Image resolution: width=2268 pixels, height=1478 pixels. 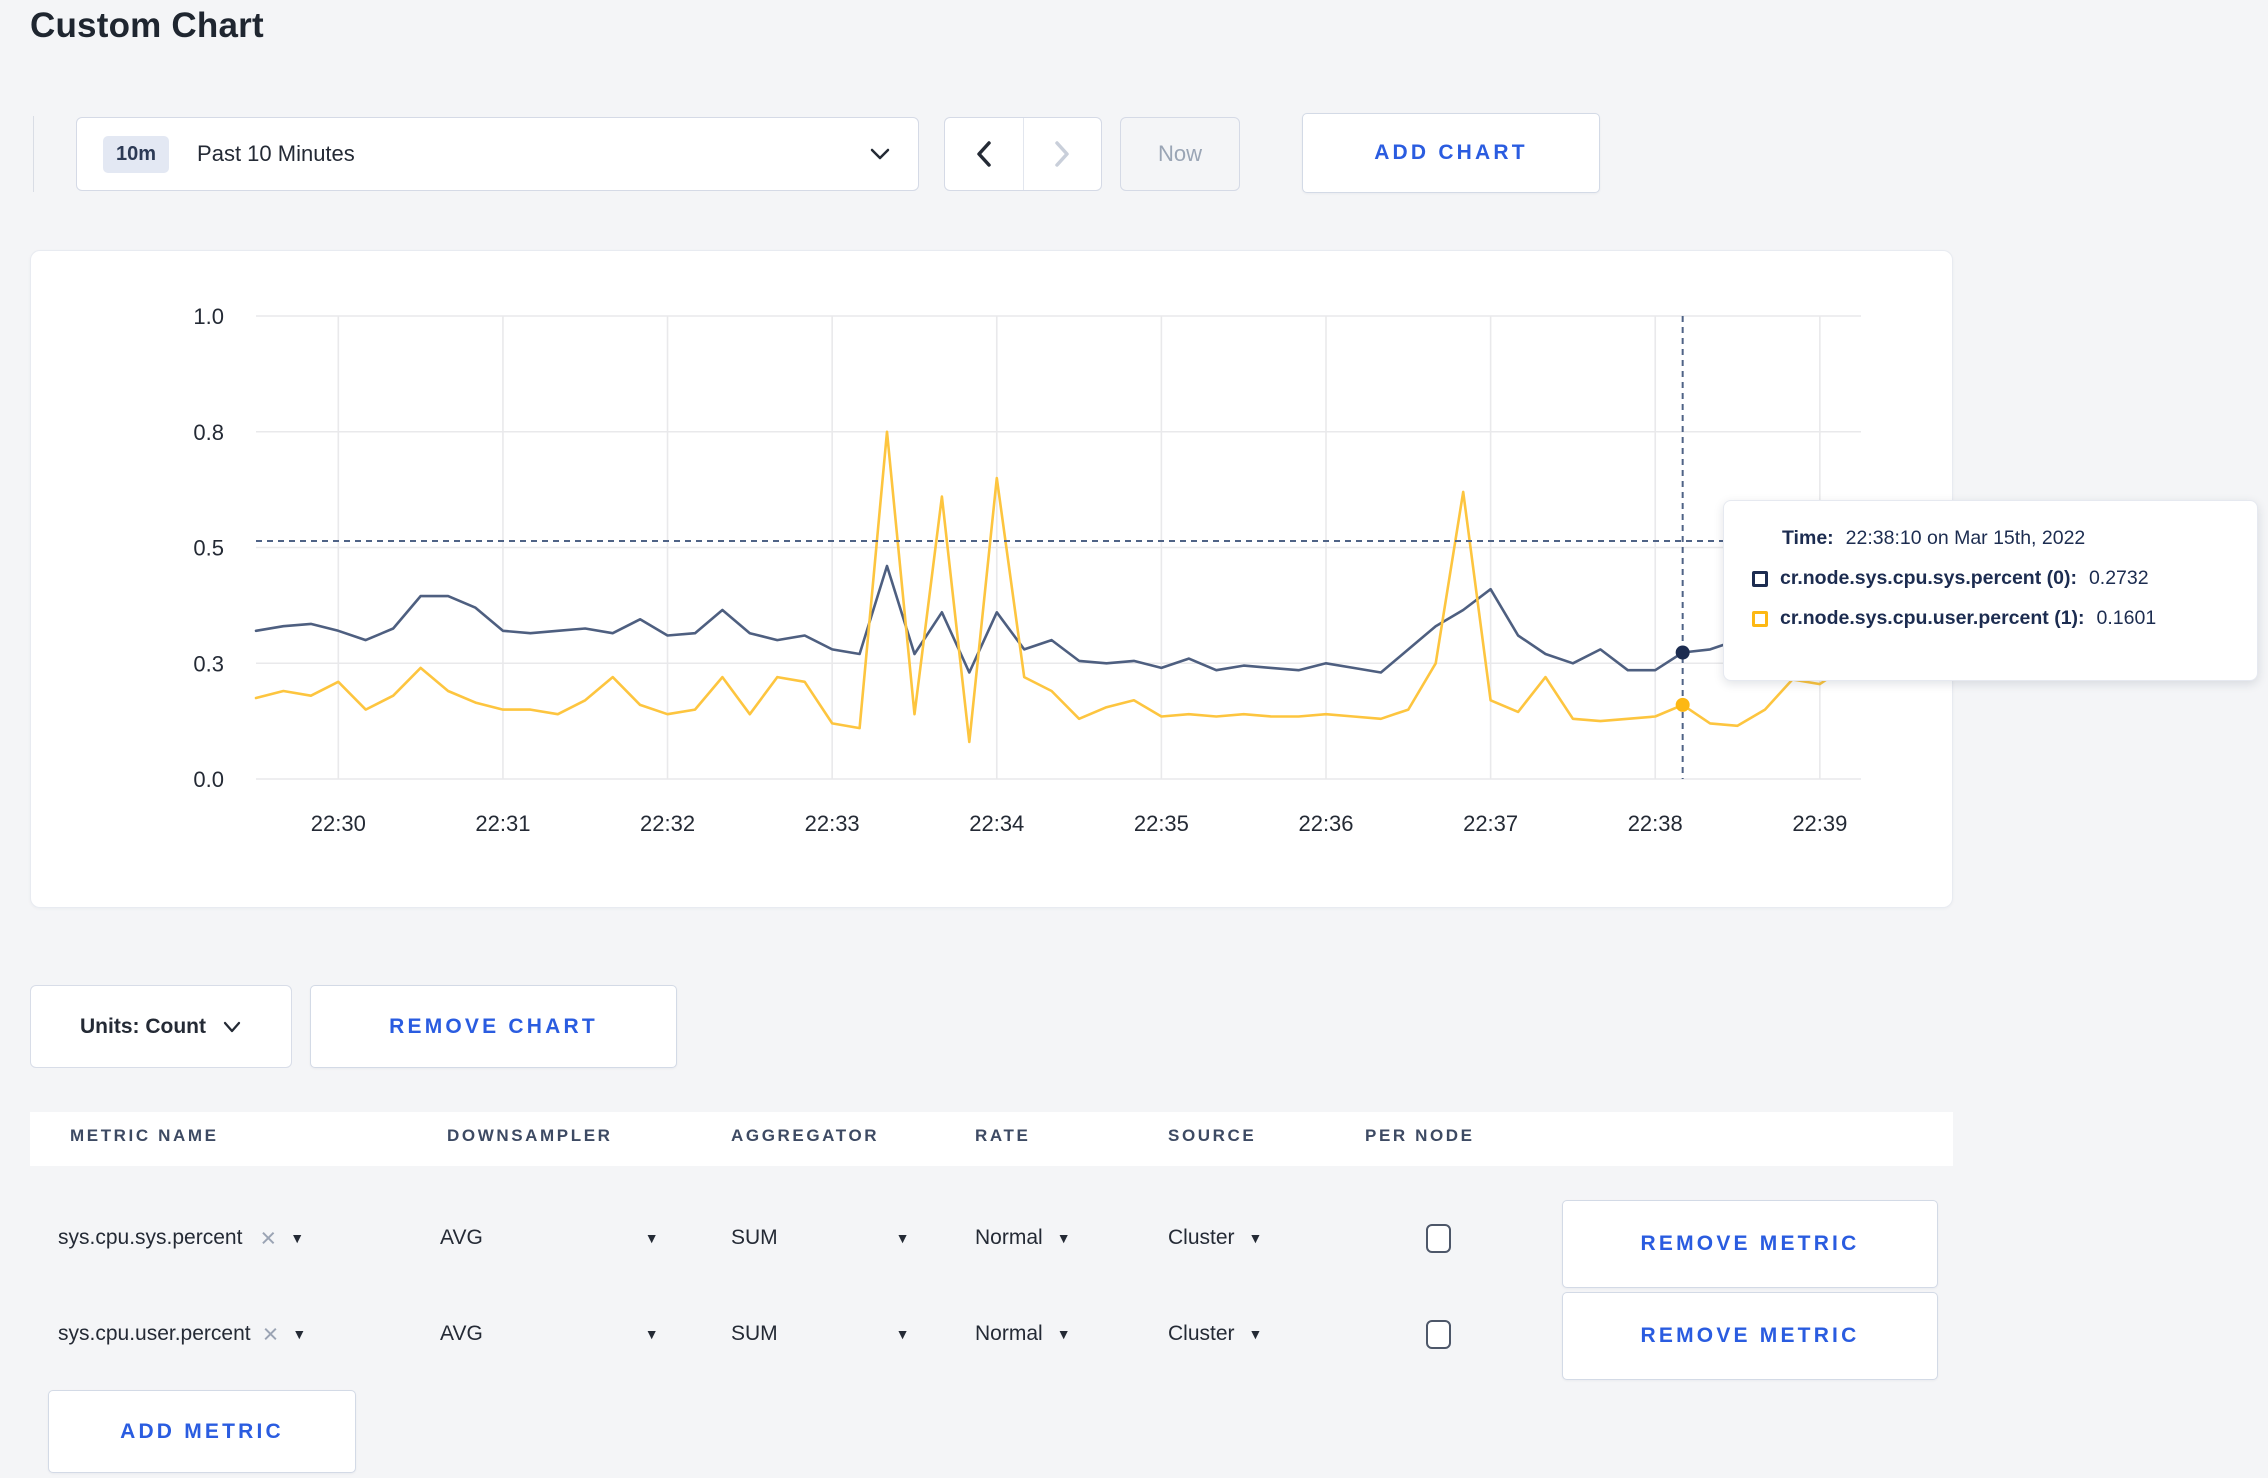 I want to click on tooltip-series-sys-value: 0.2732, so click(x=2118, y=578).